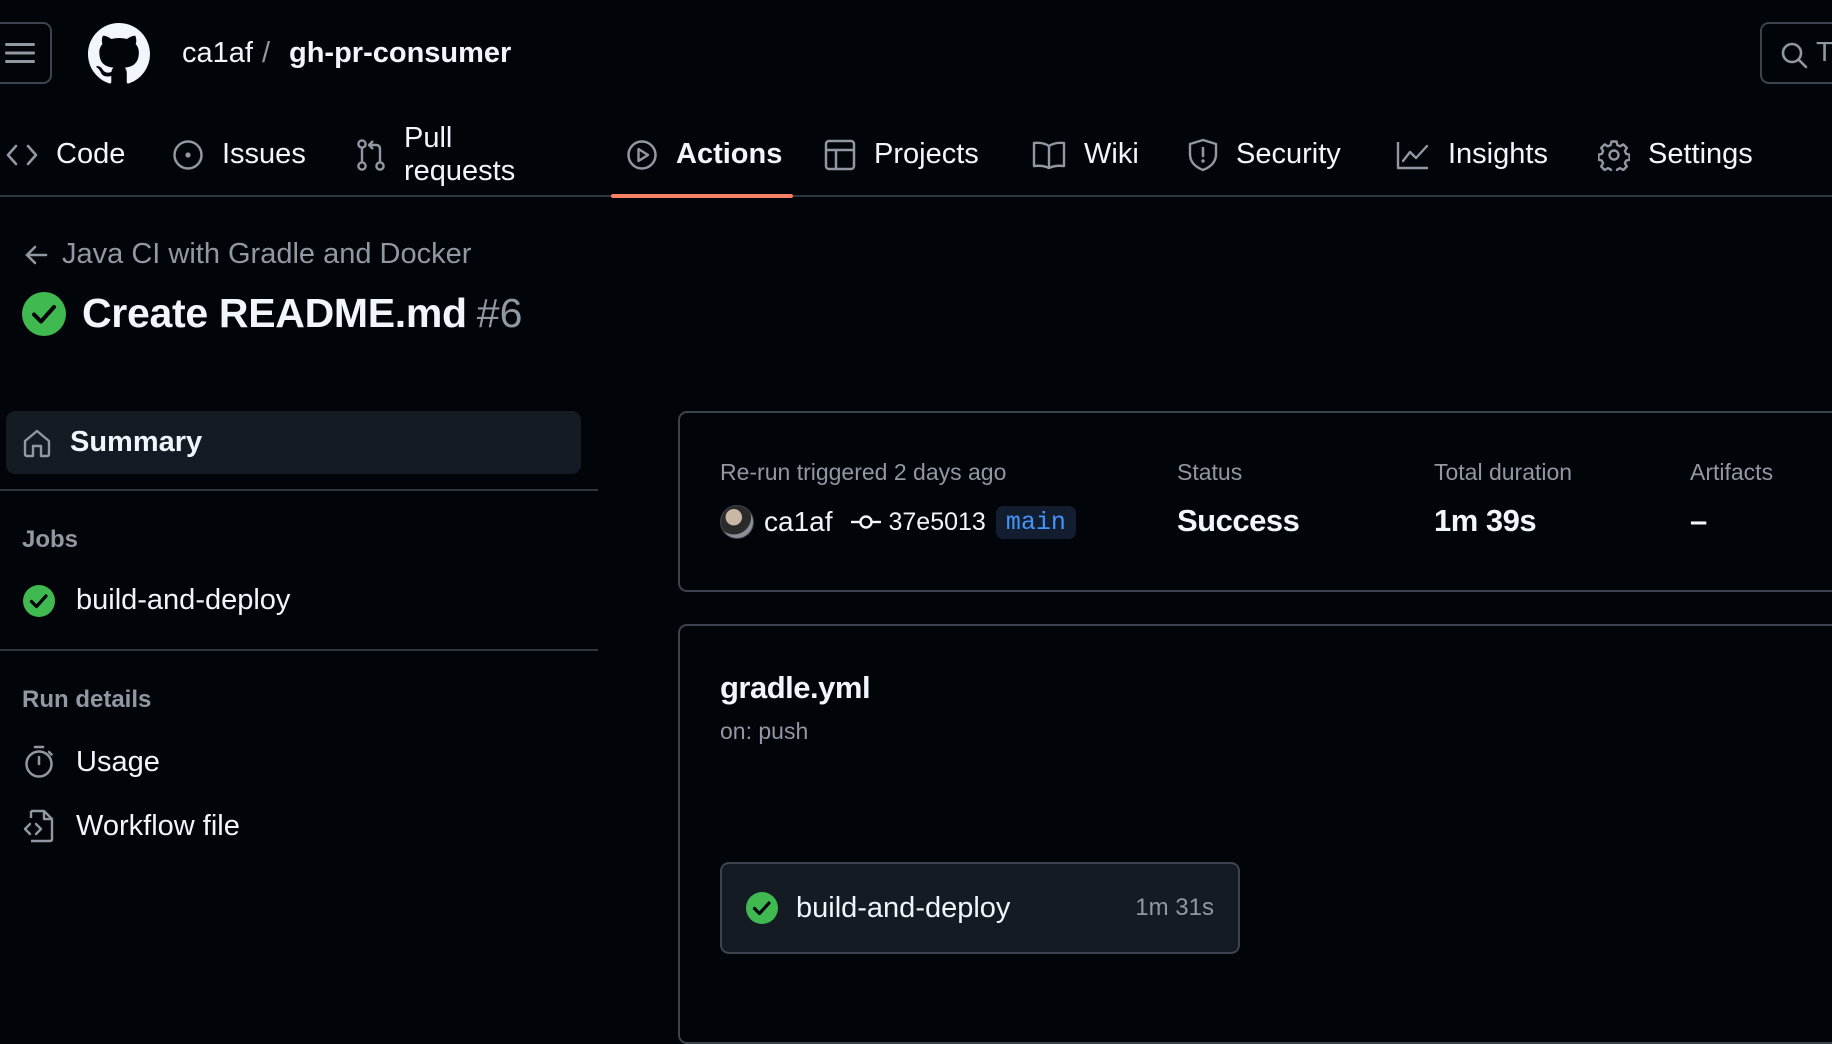 The image size is (1832, 1044). I want to click on sidebar-item-label: Usage, so click(118, 761).